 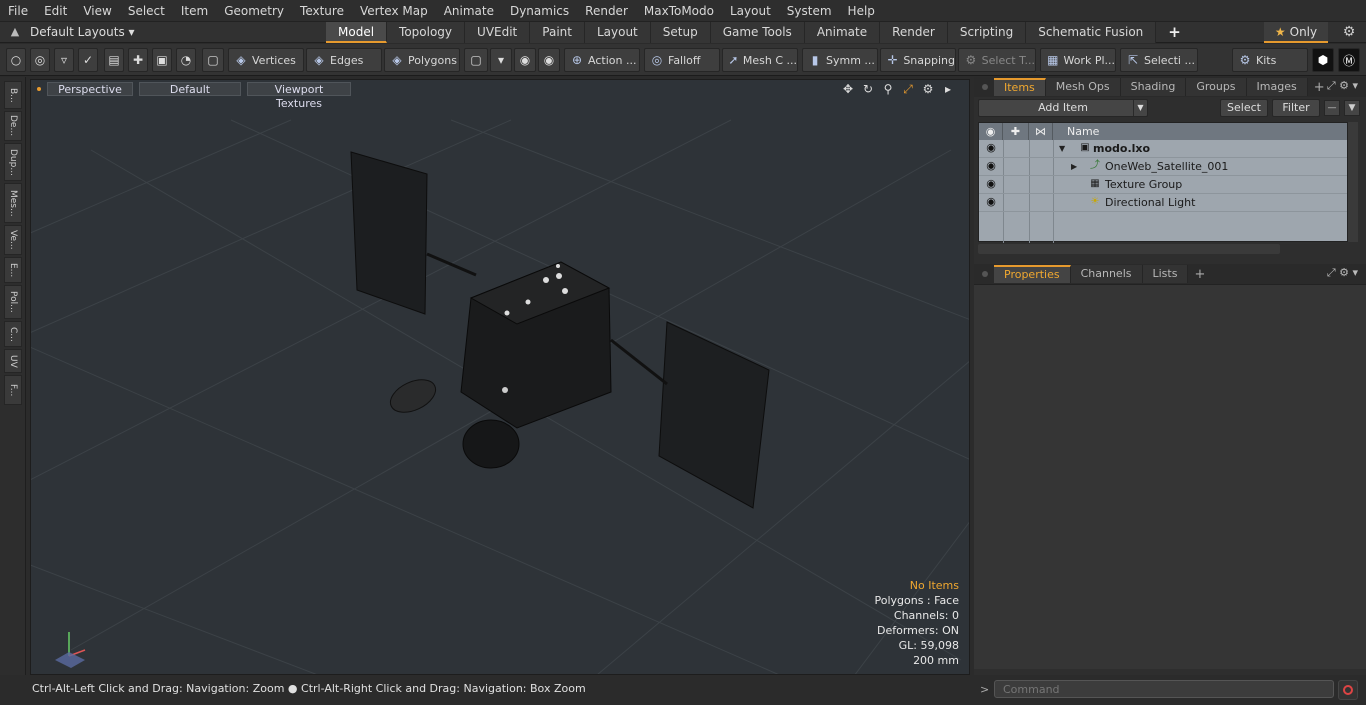 What do you see at coordinates (991, 131) in the screenshot?
I see `visibility-column-icon: ◉` at bounding box center [991, 131].